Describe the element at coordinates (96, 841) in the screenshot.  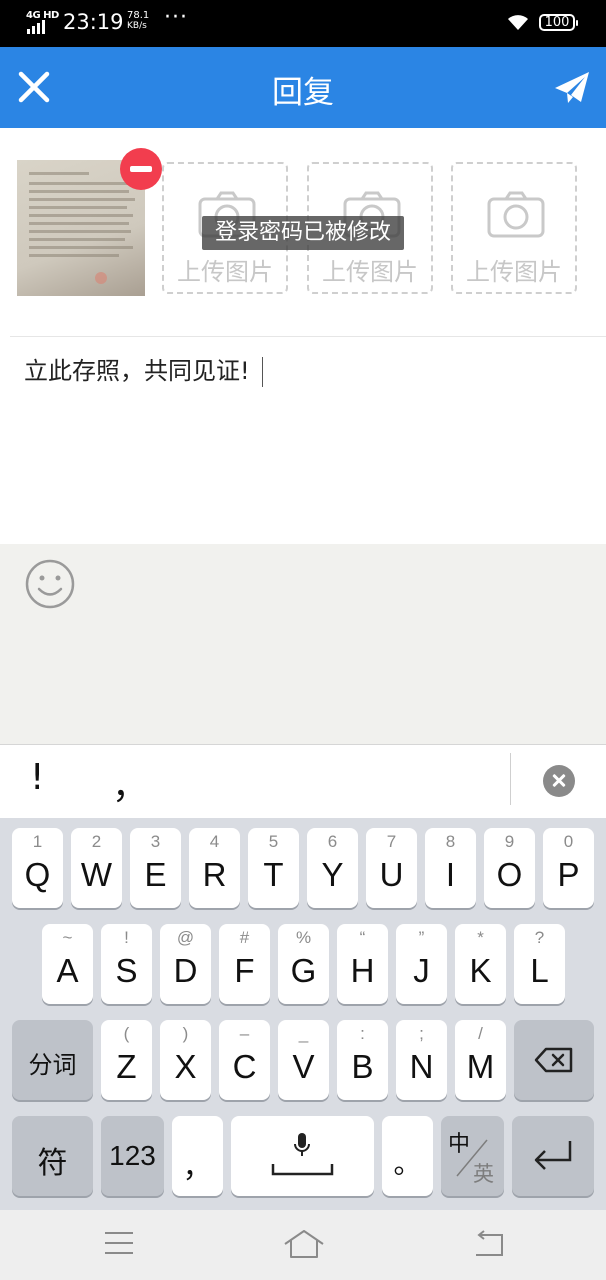
I see `key-sub: 2` at that location.